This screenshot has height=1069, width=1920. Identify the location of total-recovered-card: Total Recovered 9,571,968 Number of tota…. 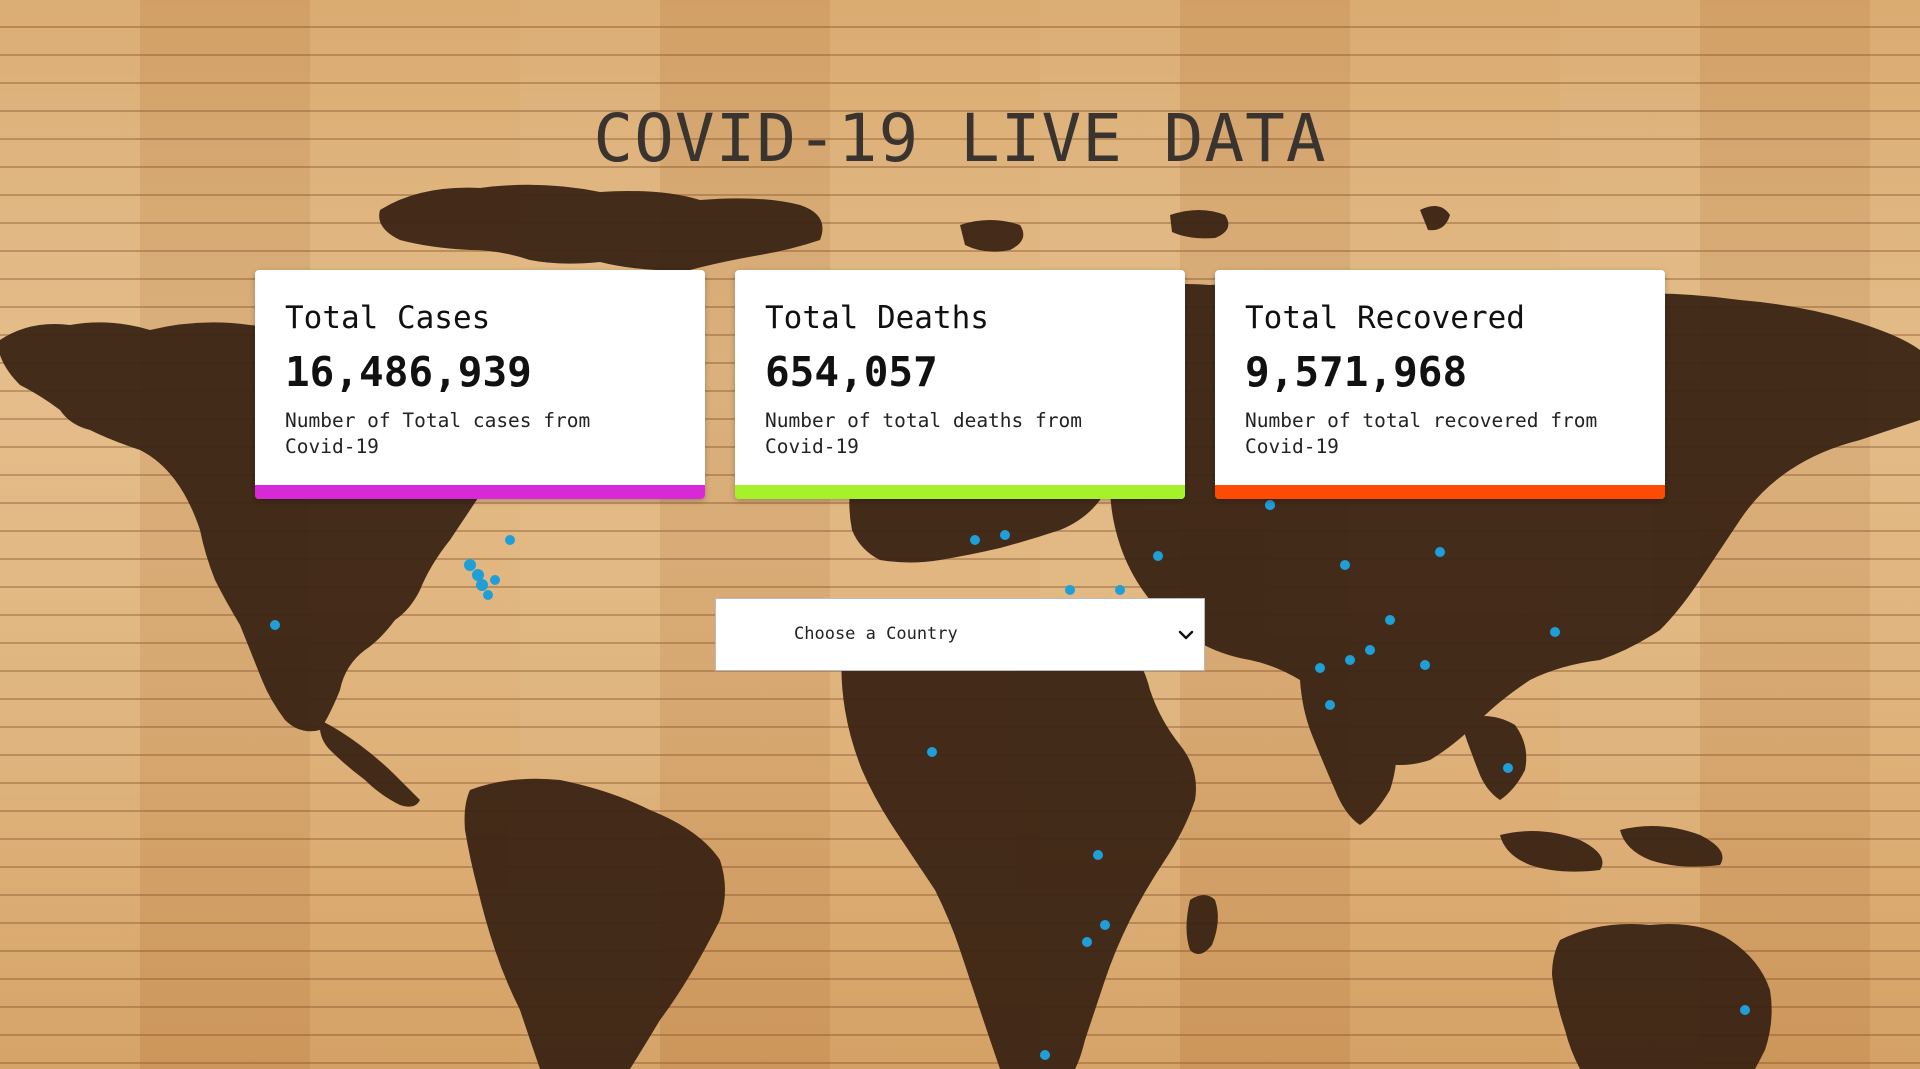
(1440, 384).